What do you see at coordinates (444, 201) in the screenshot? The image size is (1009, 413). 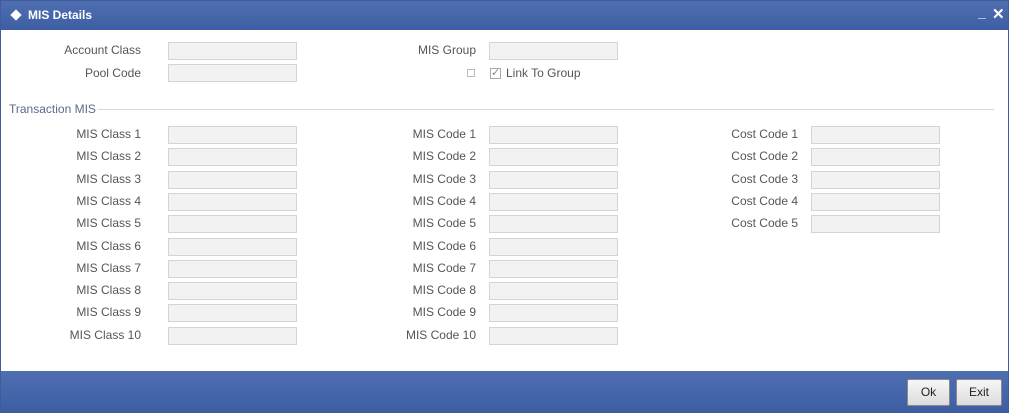 I see `mis-code-label-4: MIS Code 4` at bounding box center [444, 201].